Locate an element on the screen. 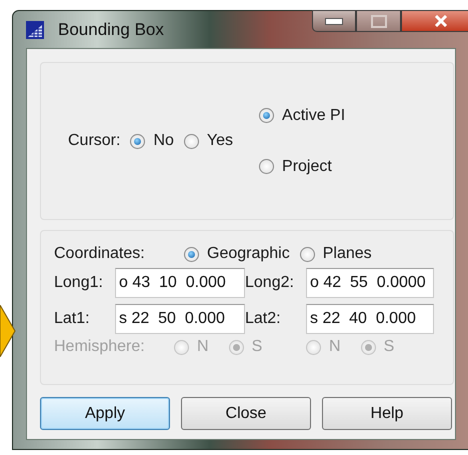  field-label: Lat2: is located at coordinates (263, 319).